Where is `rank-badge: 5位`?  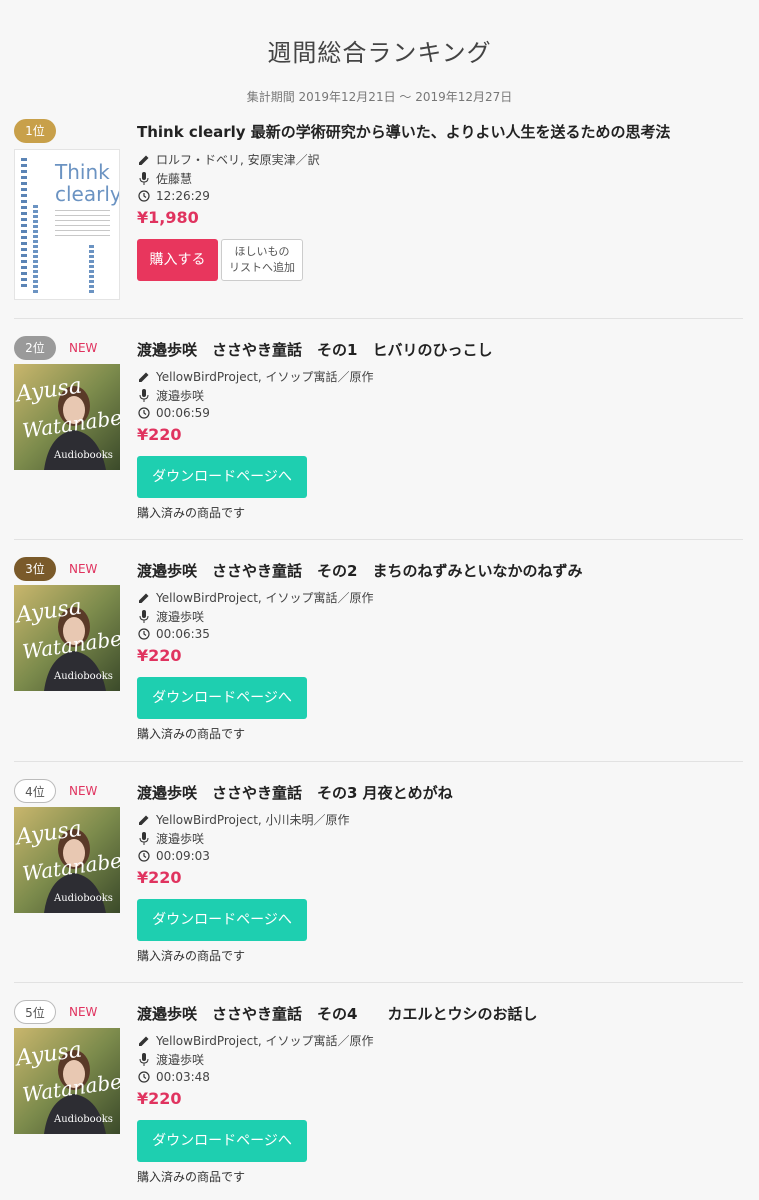 rank-badge: 5位 is located at coordinates (35, 1012).